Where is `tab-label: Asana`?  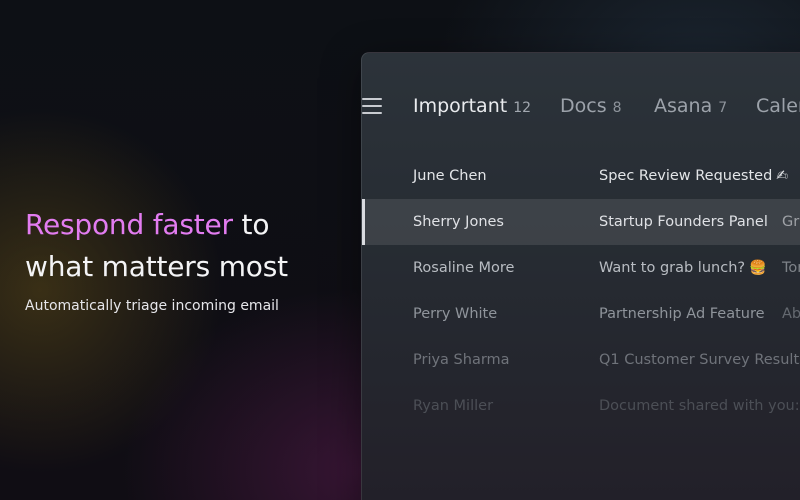
tab-label: Asana is located at coordinates (683, 106).